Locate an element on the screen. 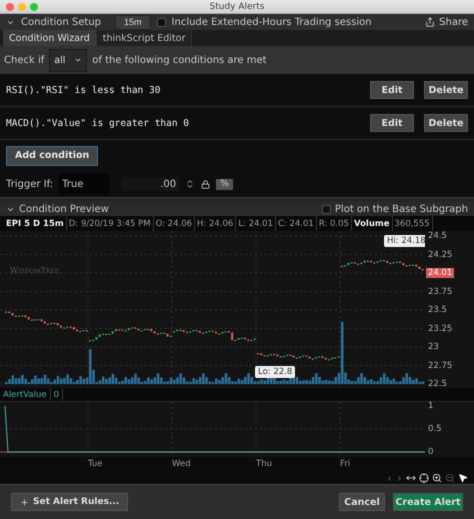  lock-icon is located at coordinates (205, 184).